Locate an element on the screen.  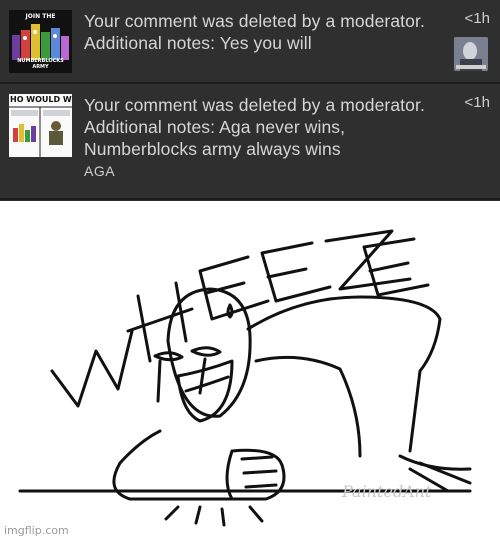
message-line: Additional notes: Yes you will is located at coordinates (198, 43).